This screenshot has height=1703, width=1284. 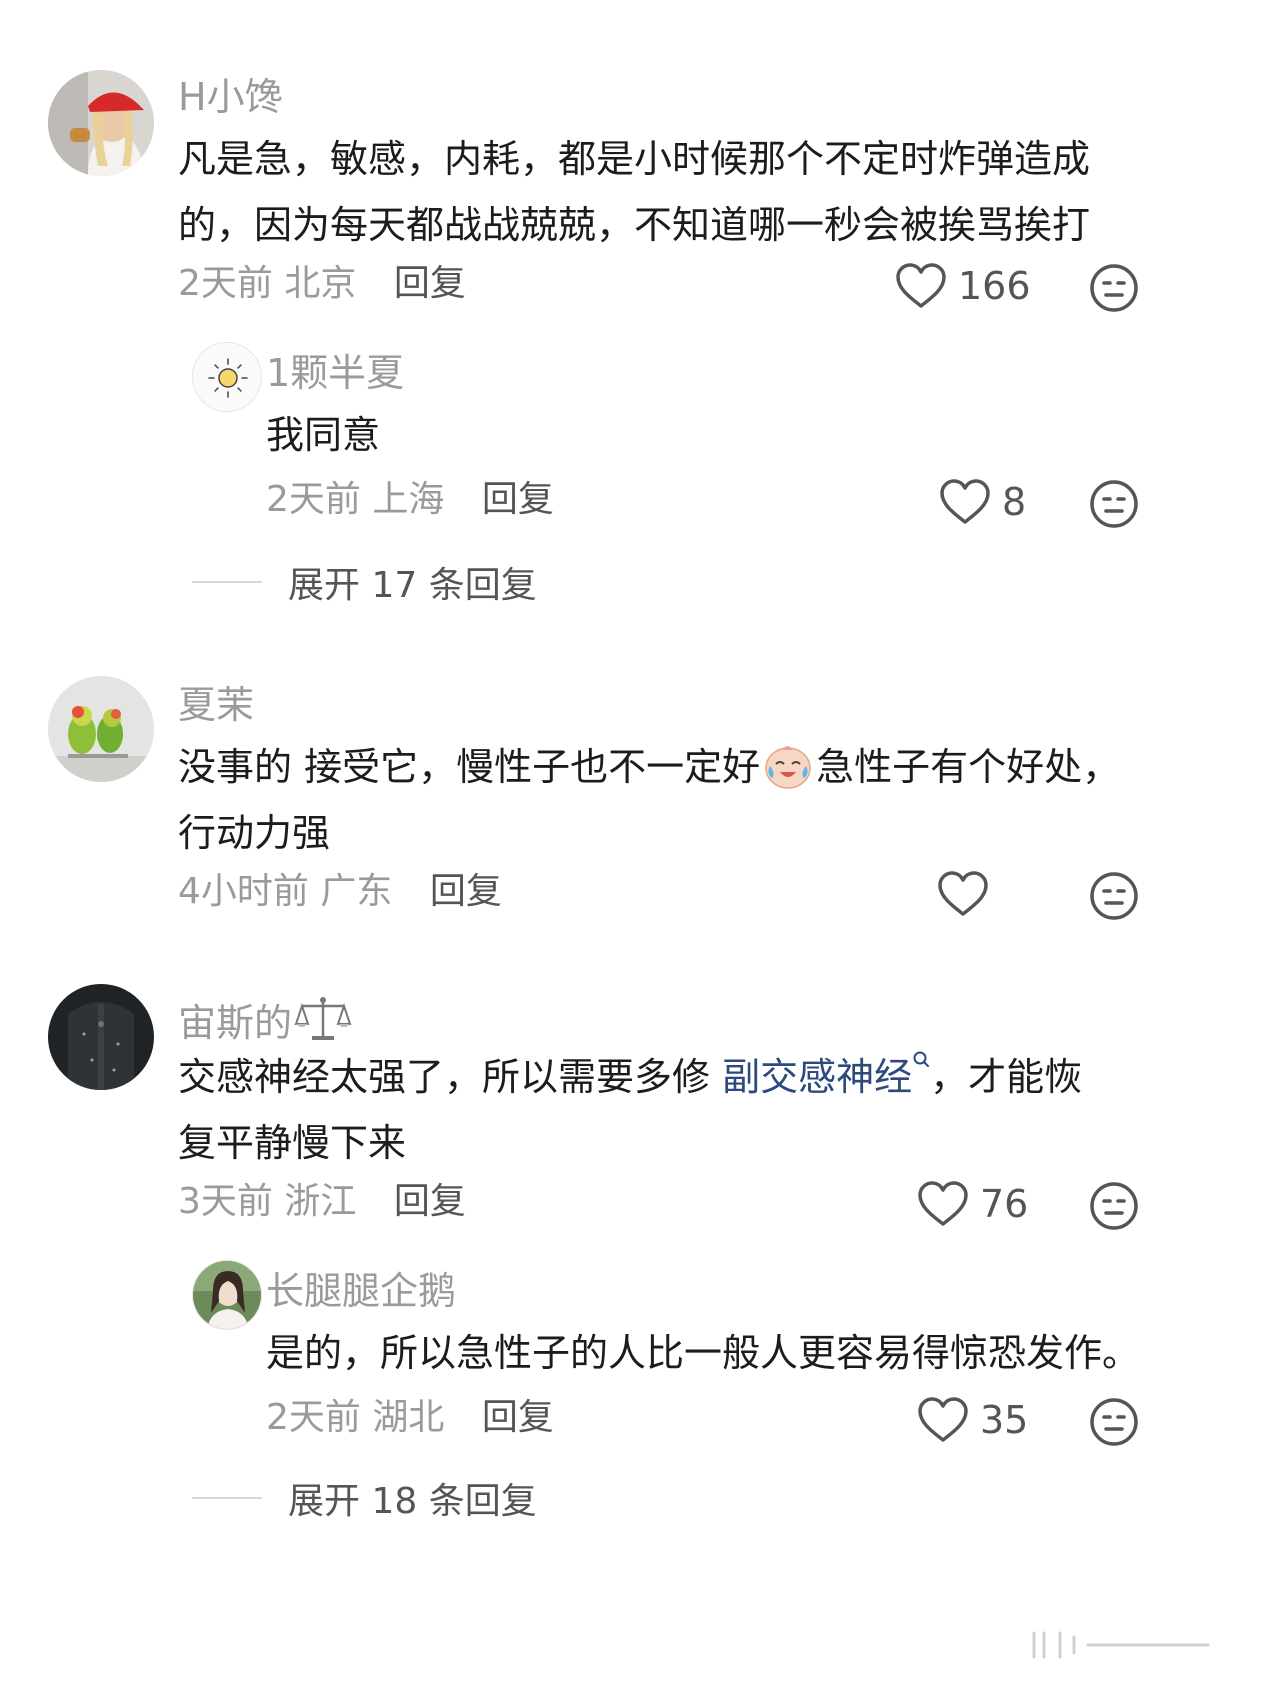 I want to click on like-button: 8, so click(x=982, y=502).